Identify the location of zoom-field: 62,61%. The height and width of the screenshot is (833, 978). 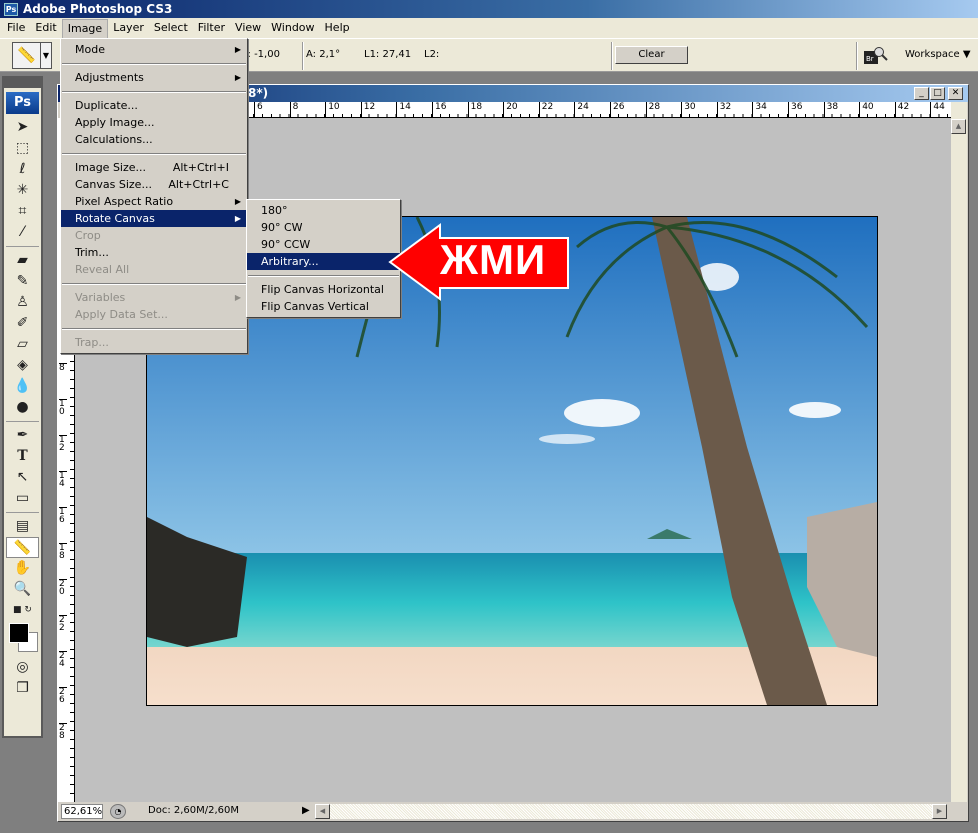
(82, 811).